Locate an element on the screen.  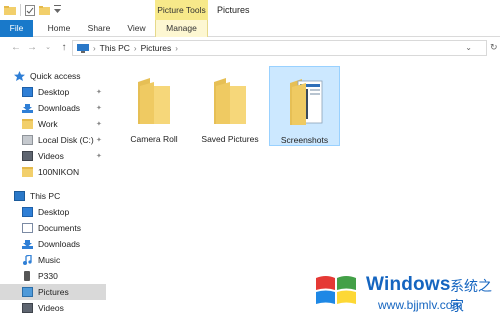
tab-view: View is located at coordinates (136, 28).